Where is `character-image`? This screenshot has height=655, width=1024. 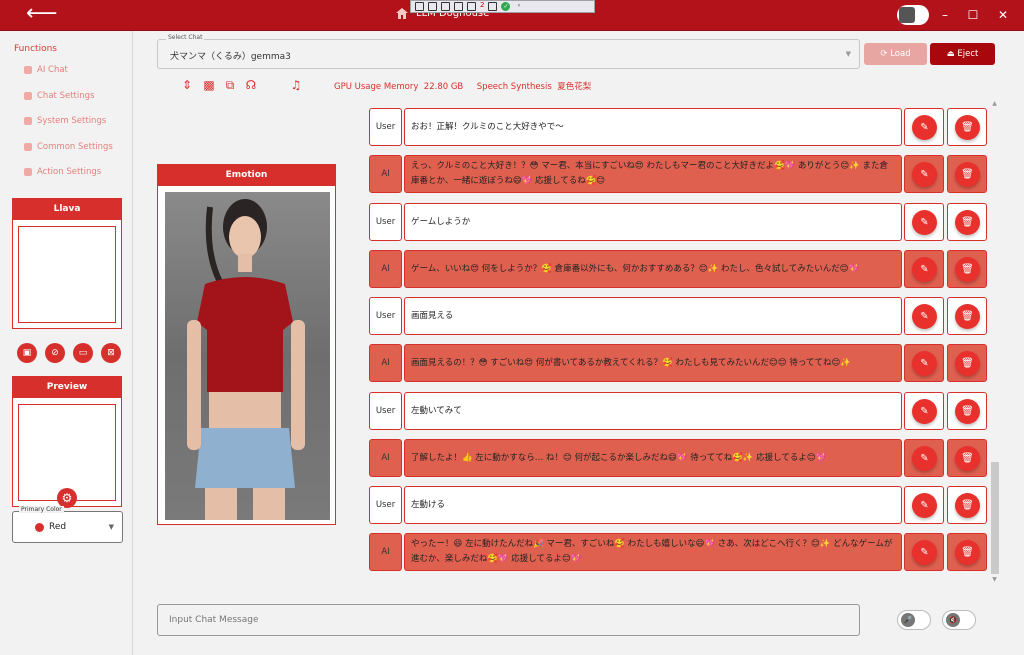
character-image is located at coordinates (247, 356).